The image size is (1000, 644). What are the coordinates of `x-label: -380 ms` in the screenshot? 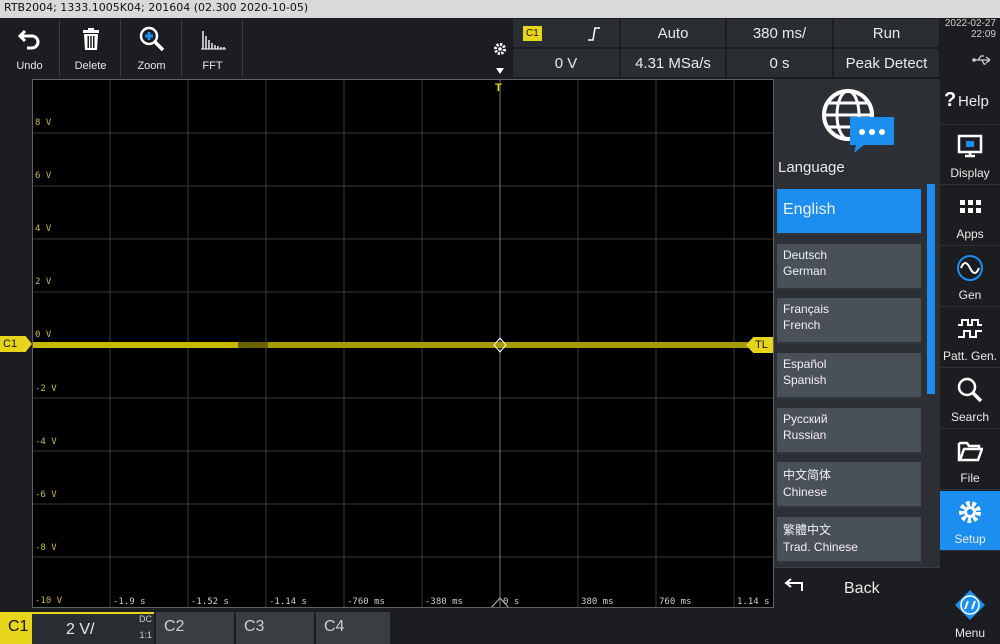 It's located at (444, 602).